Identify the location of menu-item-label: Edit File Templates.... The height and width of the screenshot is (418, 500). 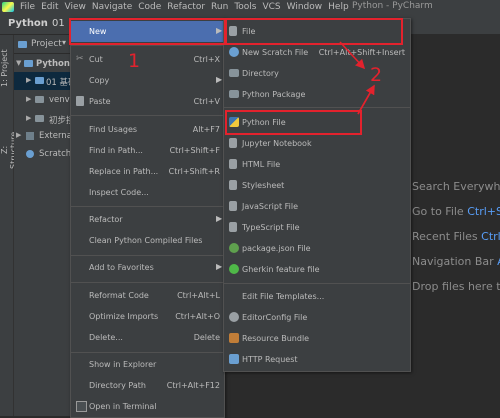
(283, 296).